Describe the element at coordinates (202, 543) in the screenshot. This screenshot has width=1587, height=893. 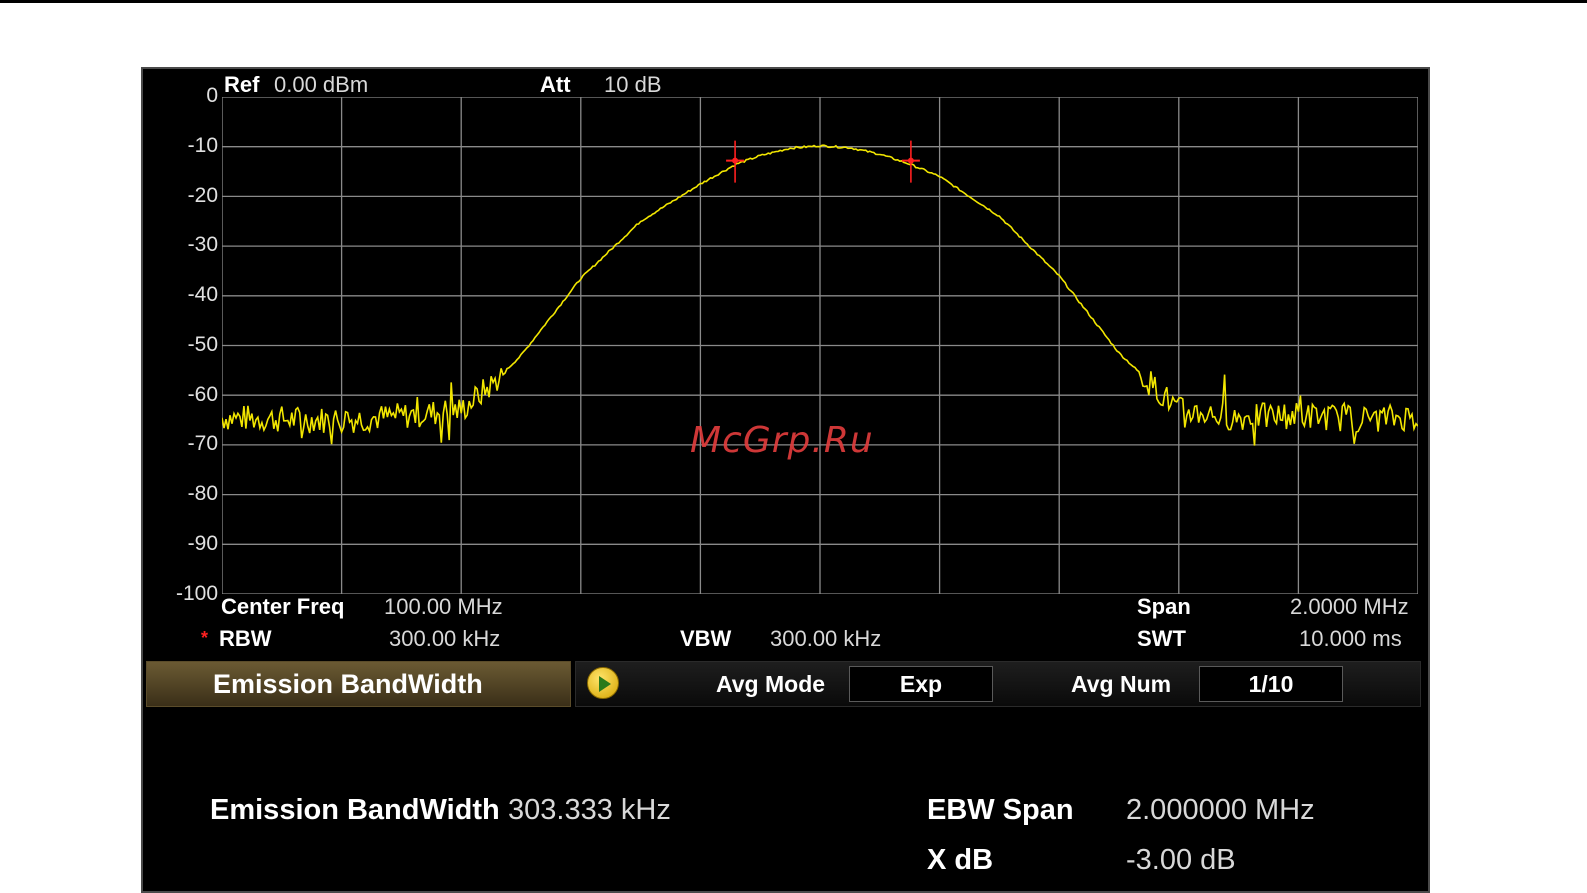
I see `y-tick: -90` at that location.